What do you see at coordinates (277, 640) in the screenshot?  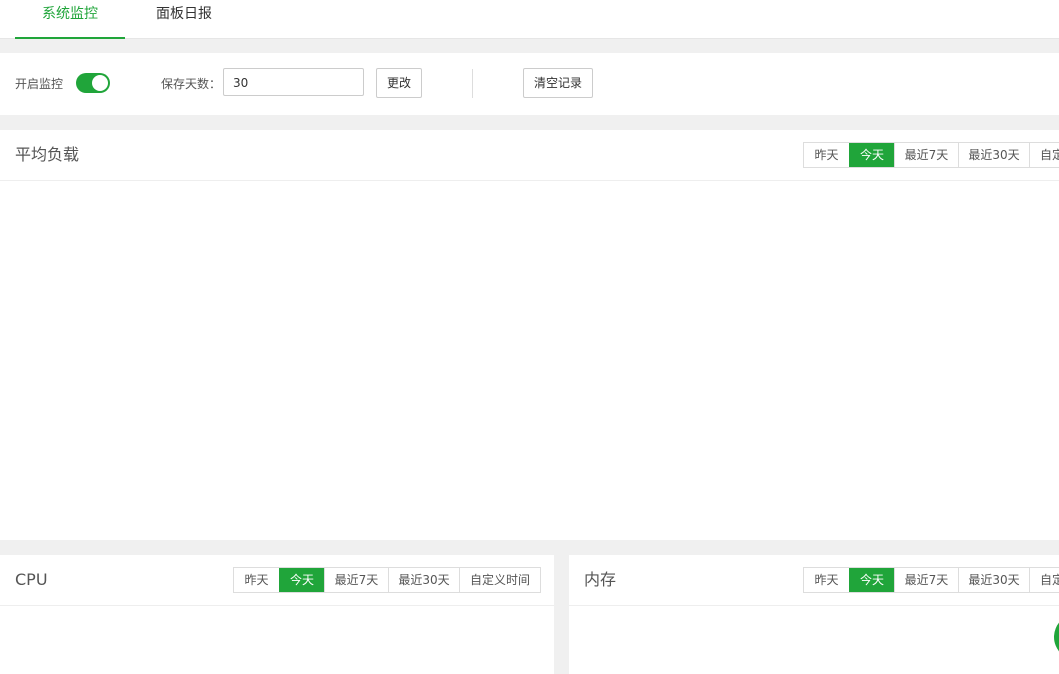 I see `cpu-chart-area` at bounding box center [277, 640].